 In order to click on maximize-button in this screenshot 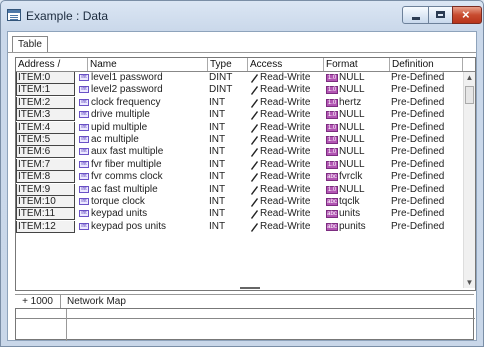, I will do `click(440, 15)`.